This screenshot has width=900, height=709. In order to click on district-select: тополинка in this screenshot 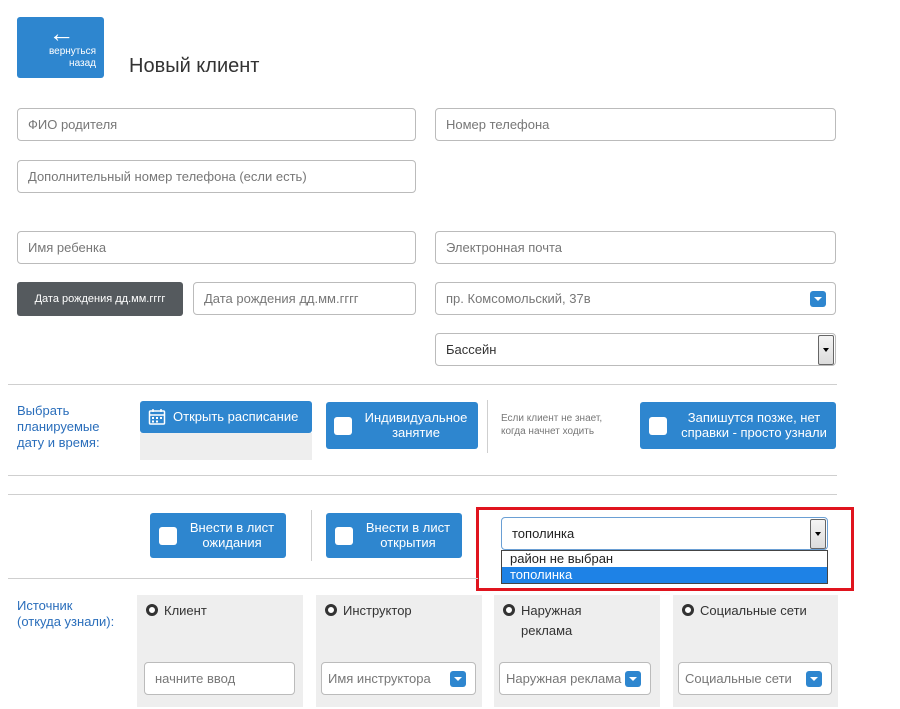, I will do `click(664, 533)`.